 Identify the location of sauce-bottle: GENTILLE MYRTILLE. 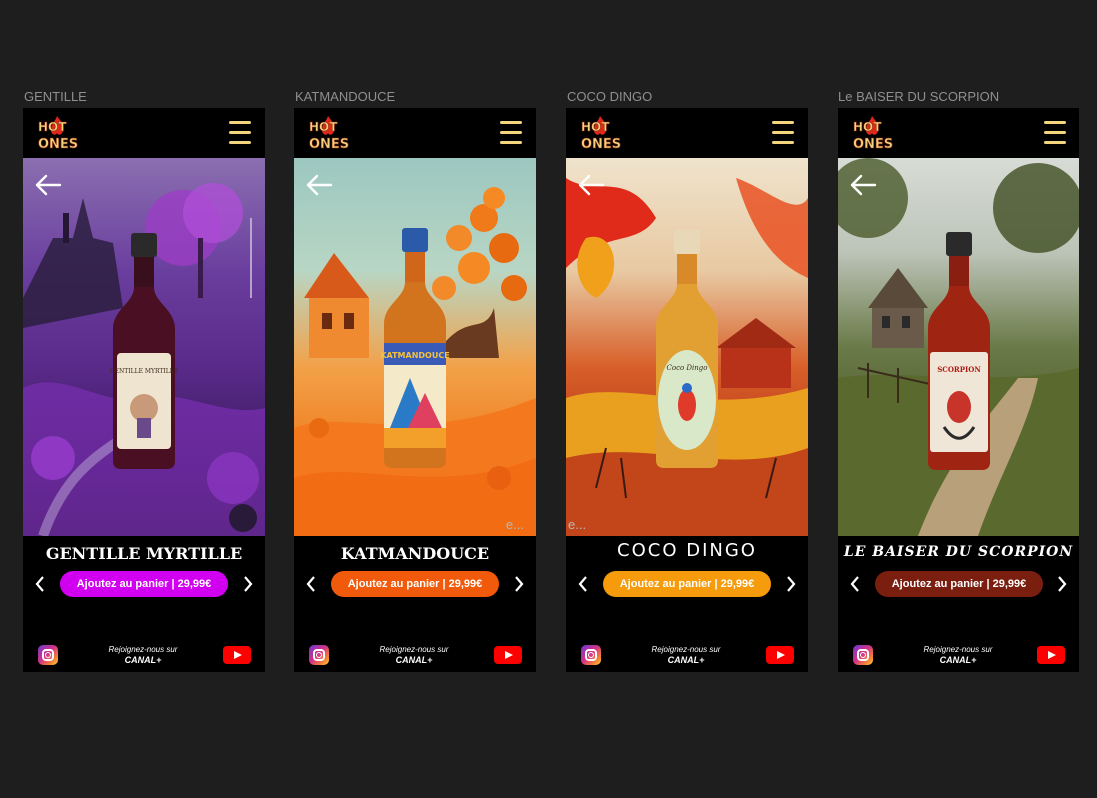
(144, 351).